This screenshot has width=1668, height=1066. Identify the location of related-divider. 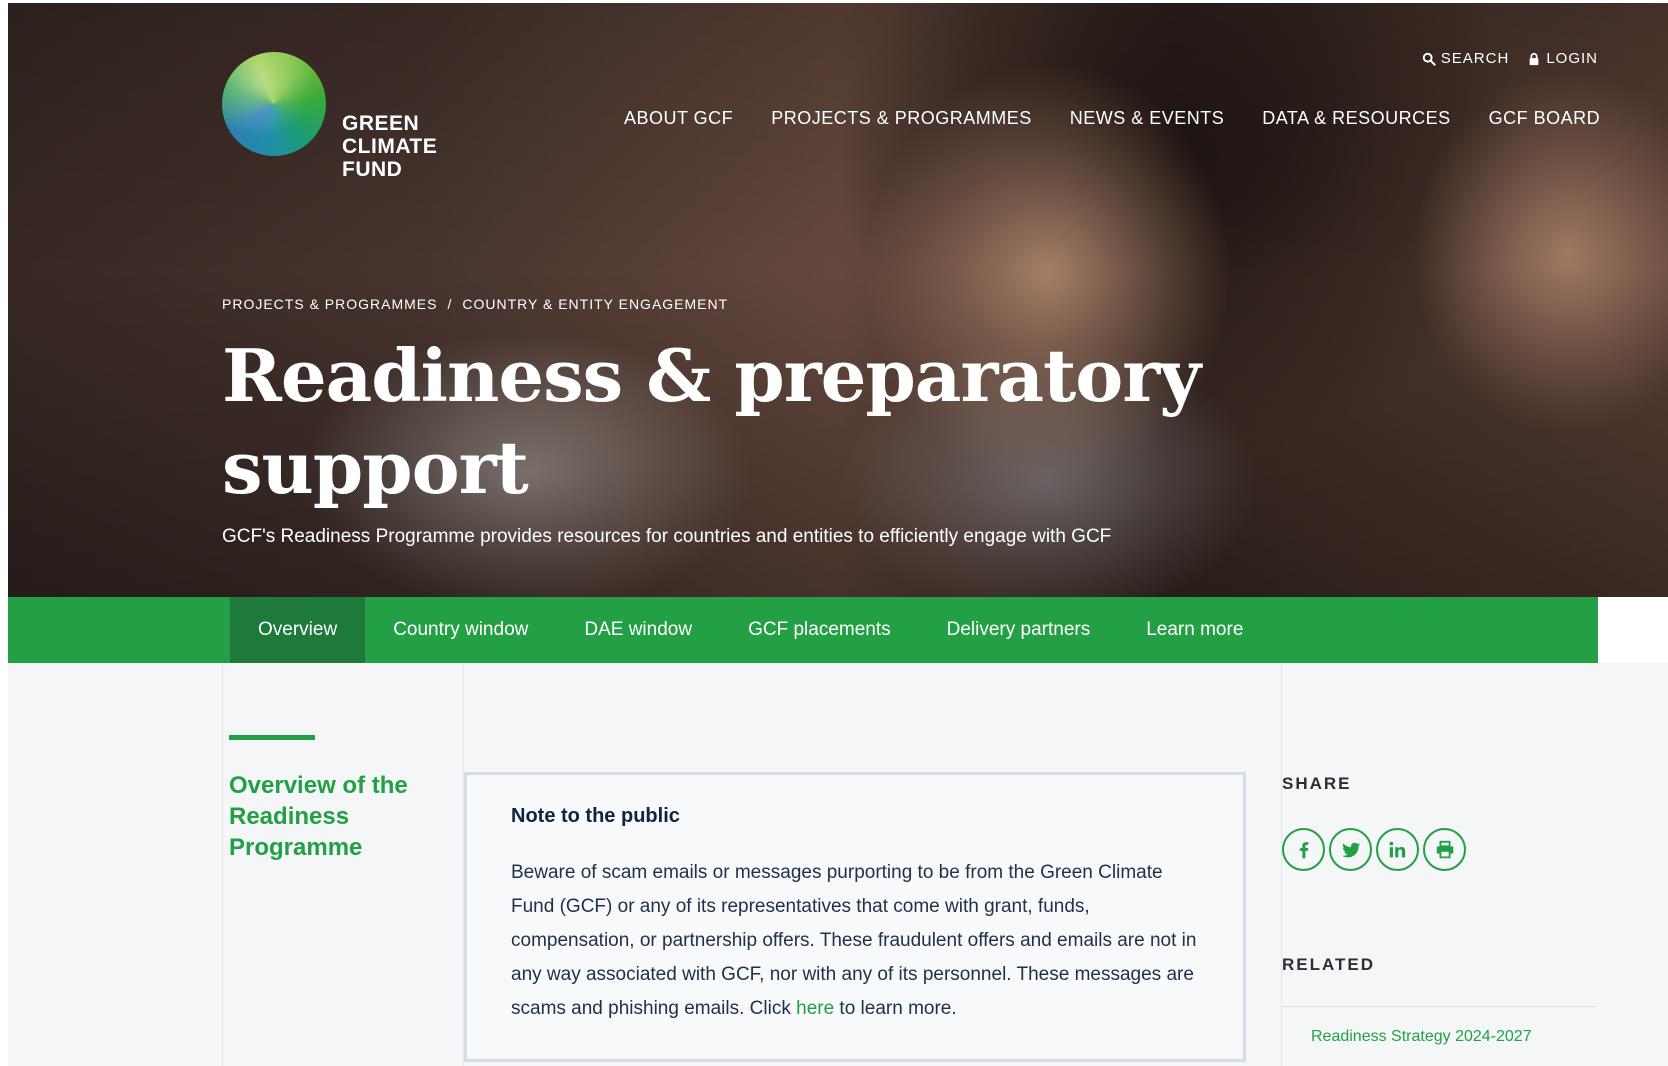
(1439, 1006).